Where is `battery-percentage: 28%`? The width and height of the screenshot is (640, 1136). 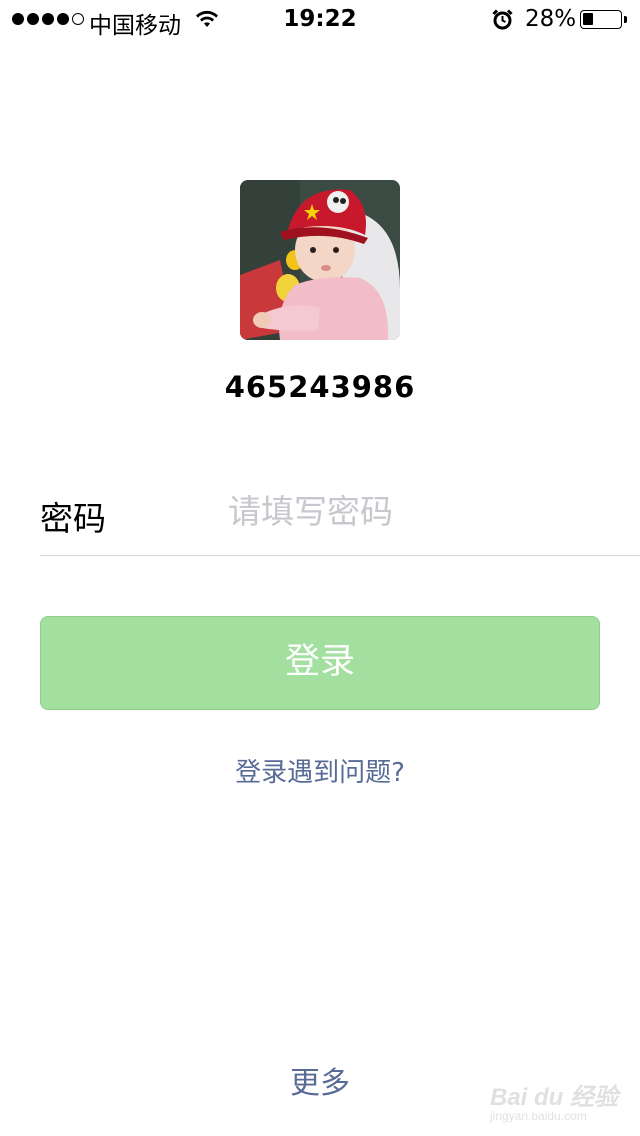
battery-percentage: 28% is located at coordinates (551, 19).